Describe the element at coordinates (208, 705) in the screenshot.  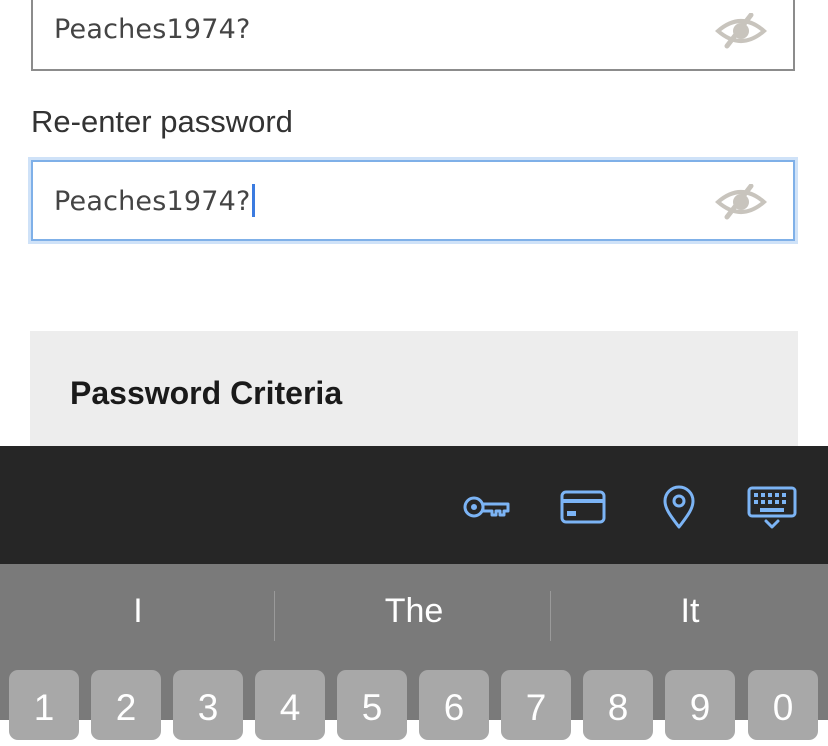
I see `key-3: 3` at that location.